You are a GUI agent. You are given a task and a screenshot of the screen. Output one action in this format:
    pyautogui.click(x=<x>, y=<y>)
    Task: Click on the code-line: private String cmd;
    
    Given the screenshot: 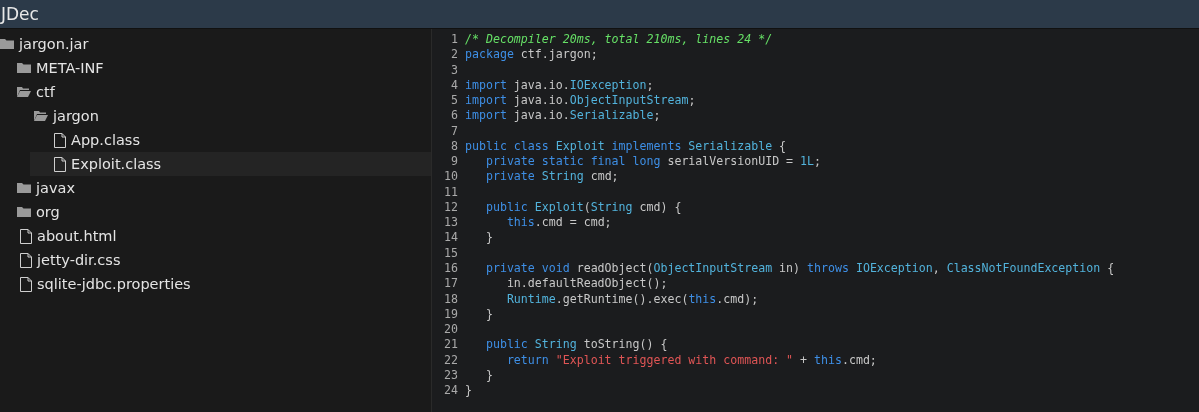 What is the action you would take?
    pyautogui.click(x=551, y=177)
    